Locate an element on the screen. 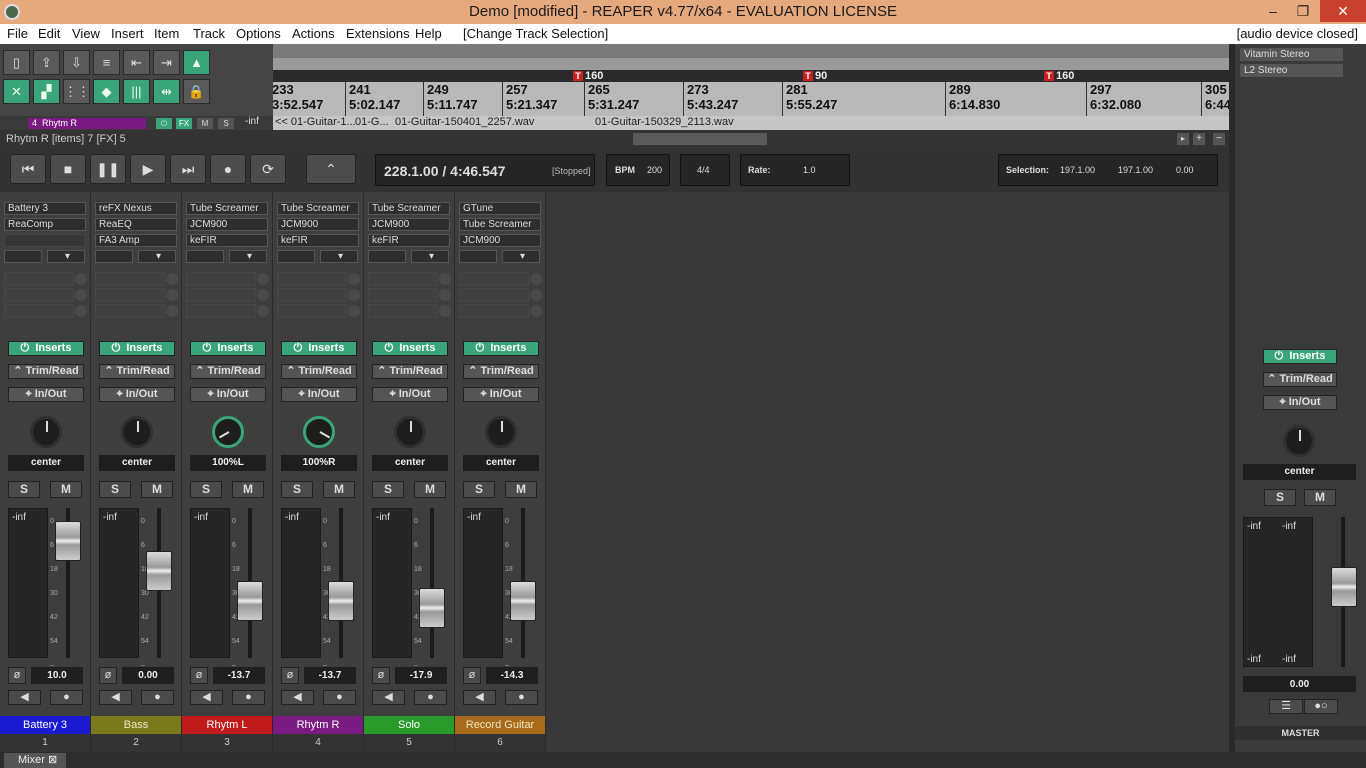 Image resolution: width=1366 pixels, height=768 pixels. tempo-marker-lane: T 160 T 90 T 160 is located at coordinates (751, 76).